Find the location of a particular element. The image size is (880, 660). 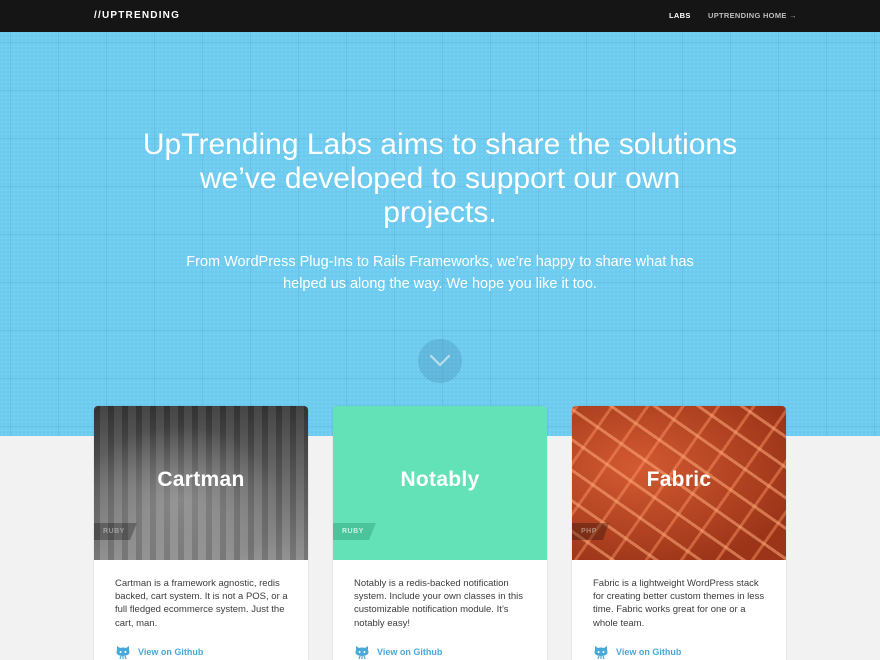

fabric-cover-image: Fabric PHP is located at coordinates (679, 483).